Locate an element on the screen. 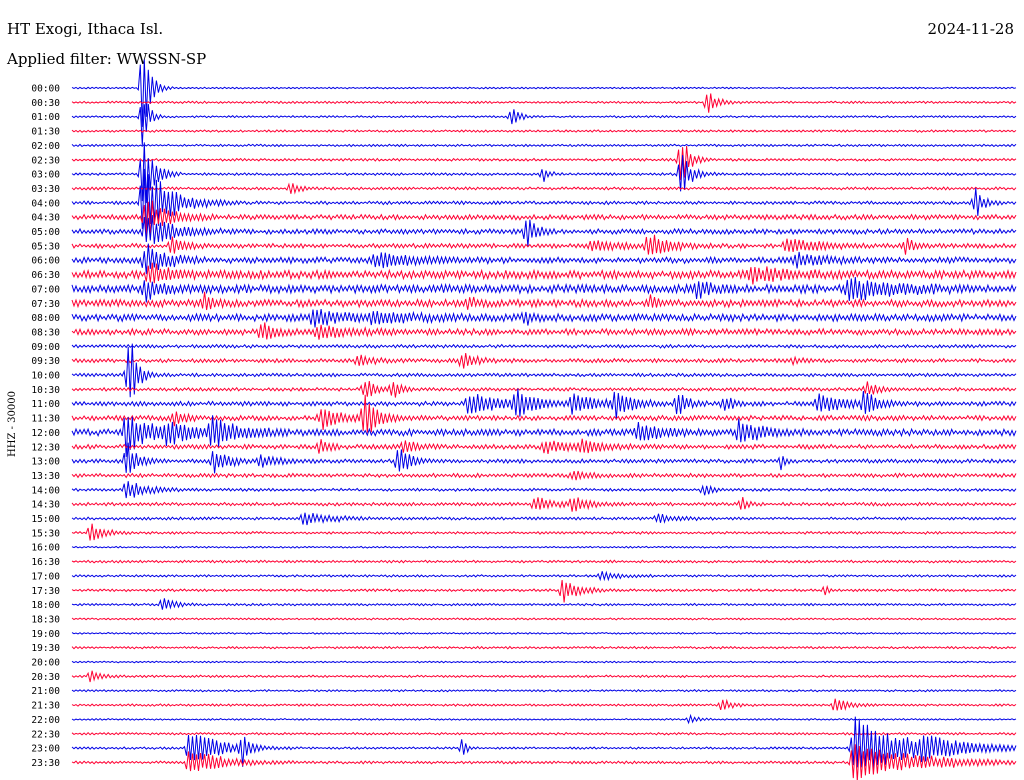 This screenshot has width=1024, height=780. time-label: 22:00 is located at coordinates (45, 720).